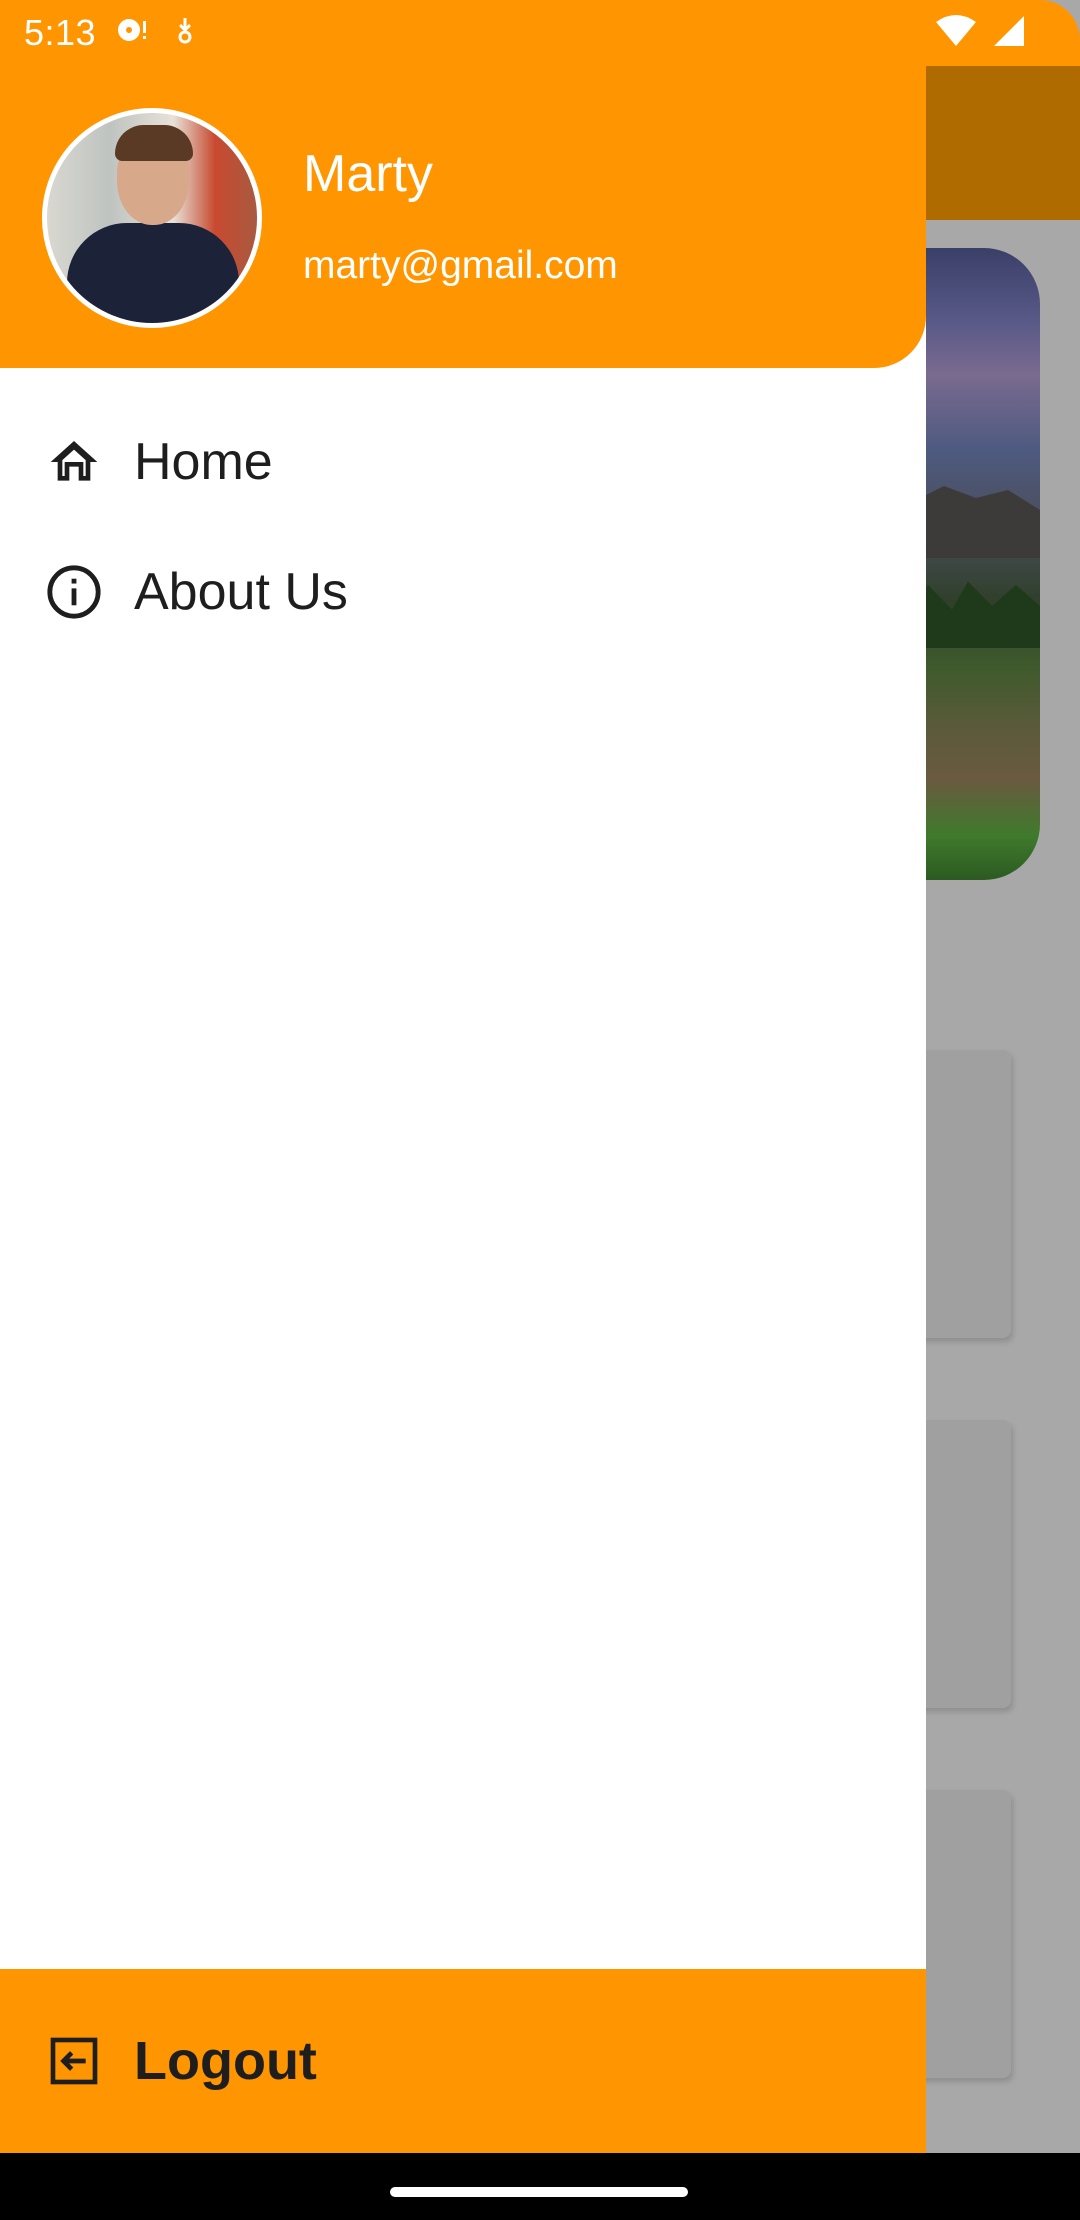 This screenshot has width=1080, height=2220. What do you see at coordinates (74, 592) in the screenshot?
I see `info-icon` at bounding box center [74, 592].